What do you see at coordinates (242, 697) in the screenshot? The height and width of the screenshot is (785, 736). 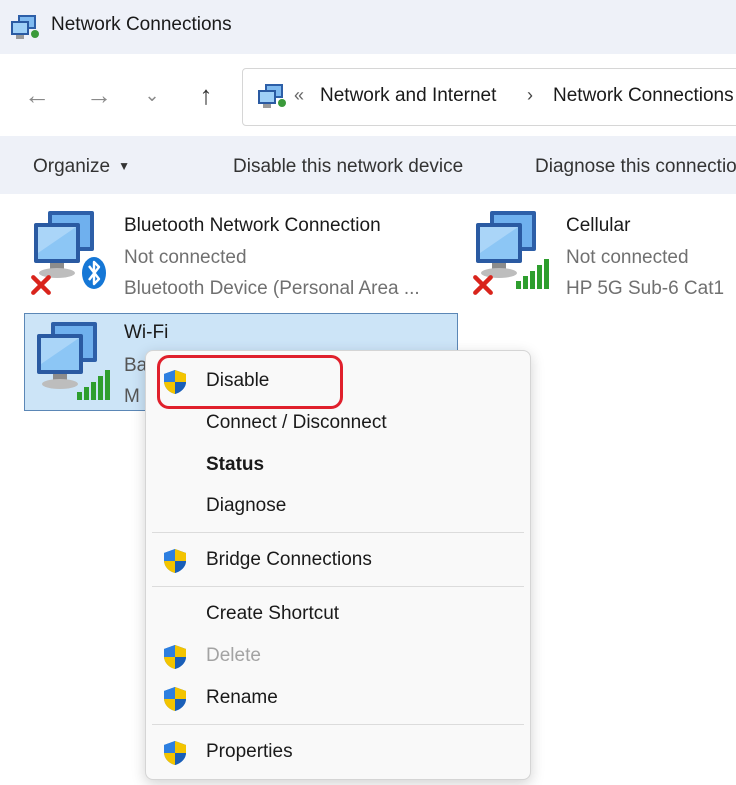 I see `menu-item-label: Rename` at bounding box center [242, 697].